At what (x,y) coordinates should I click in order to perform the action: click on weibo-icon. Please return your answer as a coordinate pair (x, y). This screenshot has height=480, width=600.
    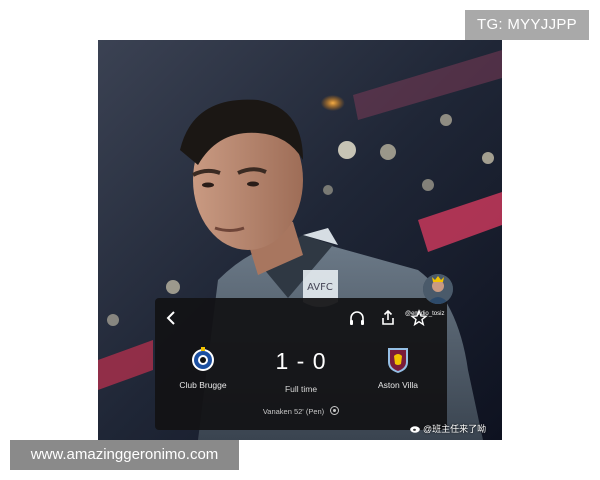
    Looking at the image, I should click on (415, 428).